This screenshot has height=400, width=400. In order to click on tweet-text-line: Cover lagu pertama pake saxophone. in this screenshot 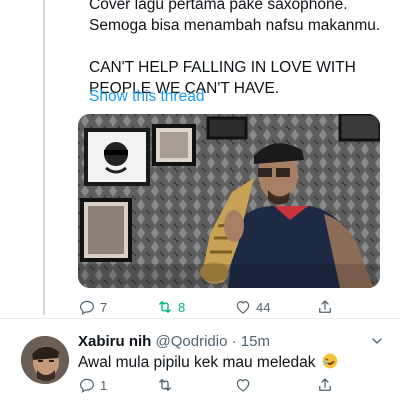, I will do `click(218, 6)`.